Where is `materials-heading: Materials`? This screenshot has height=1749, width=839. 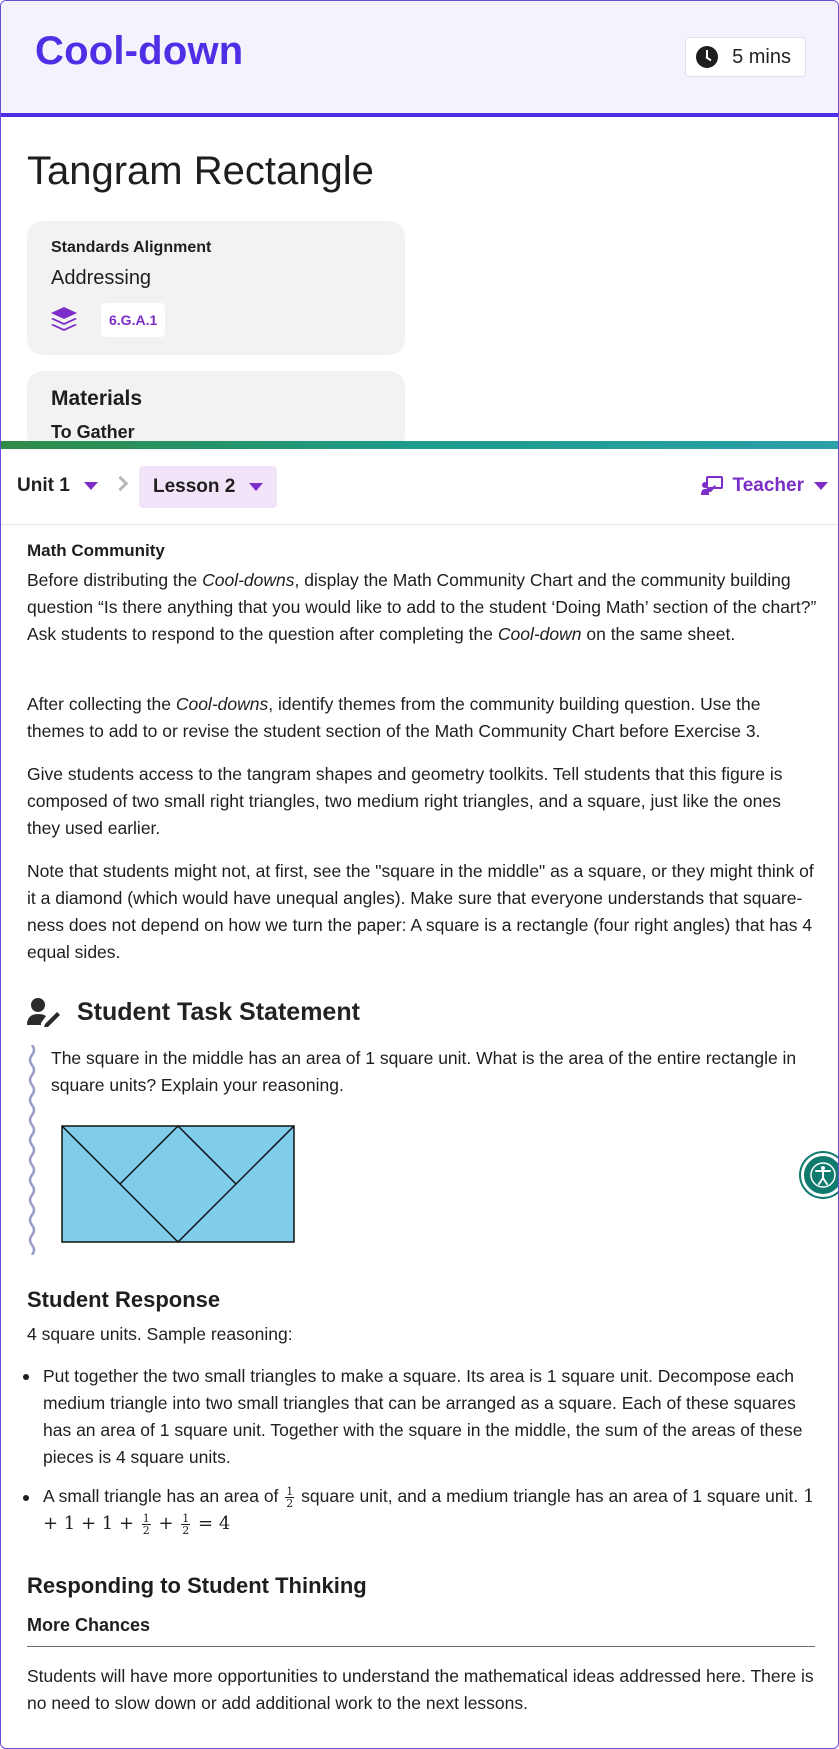 materials-heading: Materials is located at coordinates (97, 398).